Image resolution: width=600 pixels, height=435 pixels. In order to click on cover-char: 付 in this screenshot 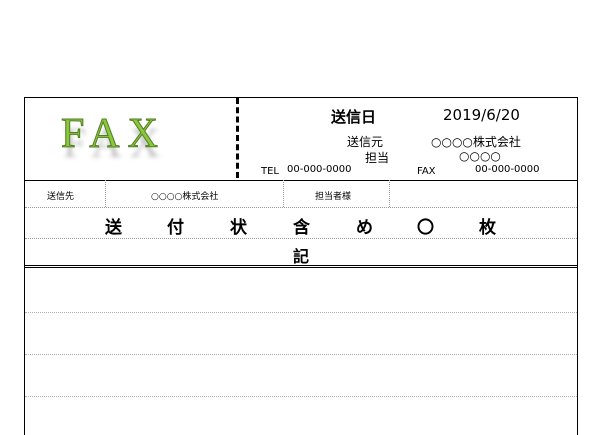, I will do `click(175, 228)`.